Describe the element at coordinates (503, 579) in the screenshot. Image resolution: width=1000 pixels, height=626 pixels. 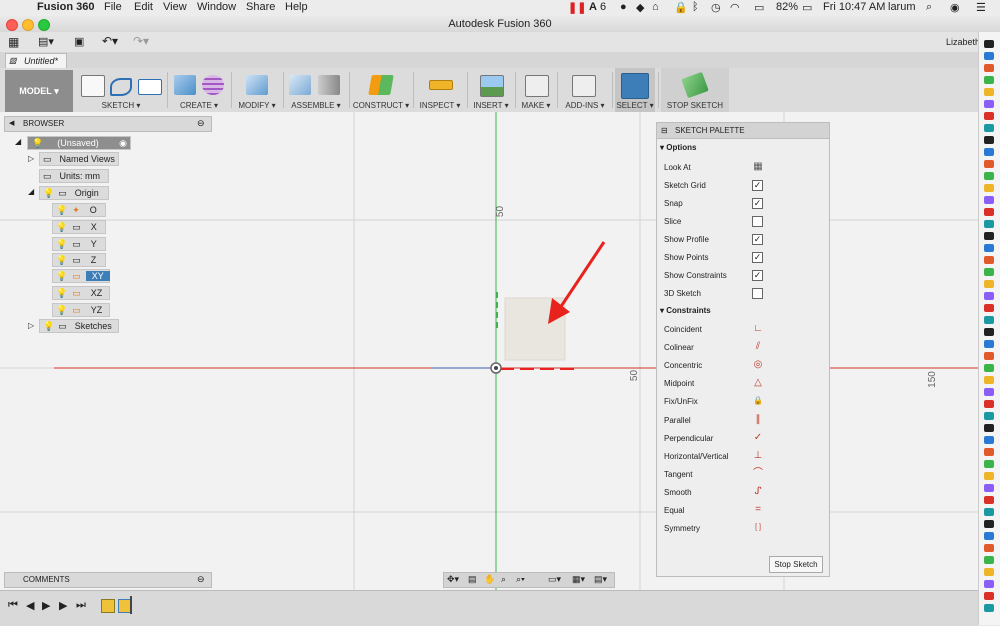
I see `zoom-icon: ⌕` at that location.